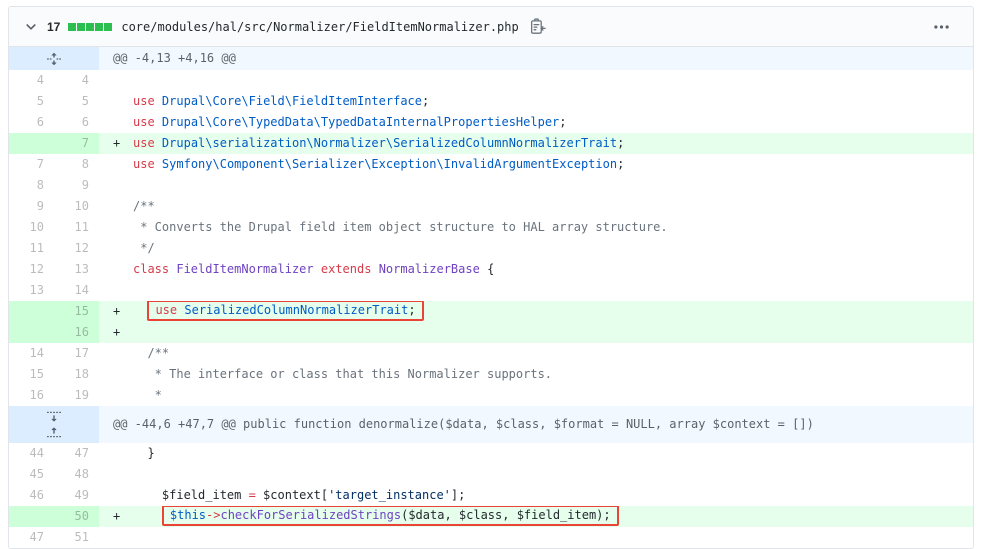 The height and width of the screenshot is (549, 982). What do you see at coordinates (54, 433) in the screenshot?
I see `fold-up-icon` at bounding box center [54, 433].